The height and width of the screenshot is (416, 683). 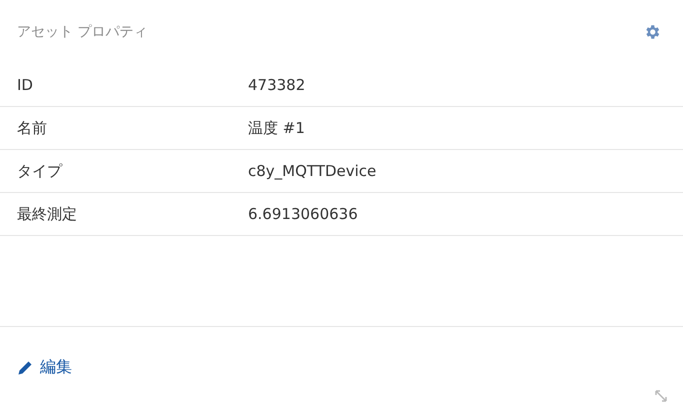 I want to click on widget-title: アセット プロパティ, so click(x=82, y=32).